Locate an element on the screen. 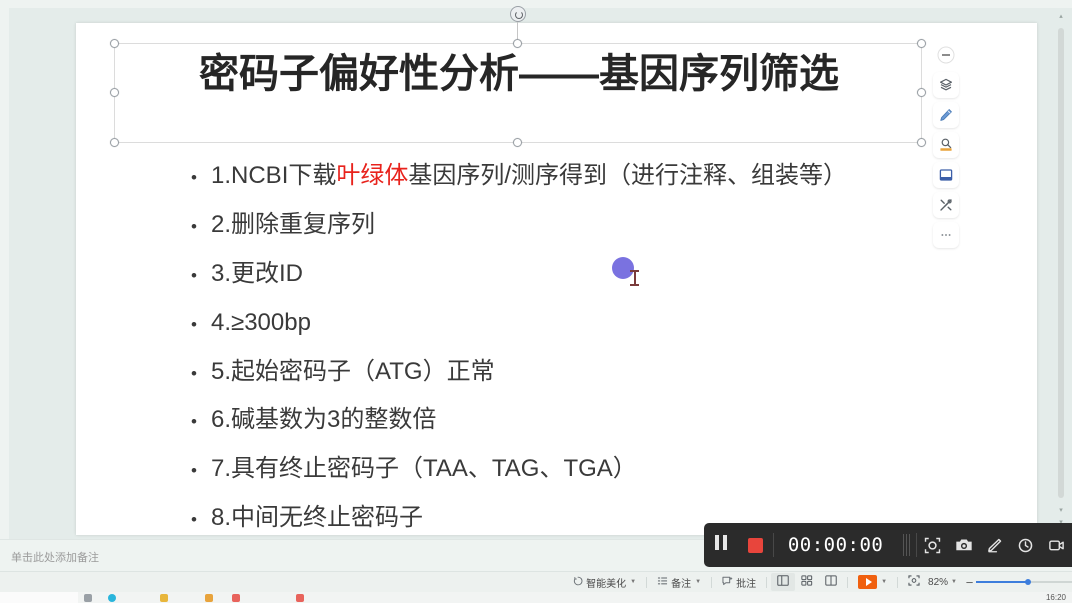  bullet-item-1: • 1.NCBI下载叶绿体基因序列/测序得到（进行注释、组装等） is located at coordinates (596, 175).